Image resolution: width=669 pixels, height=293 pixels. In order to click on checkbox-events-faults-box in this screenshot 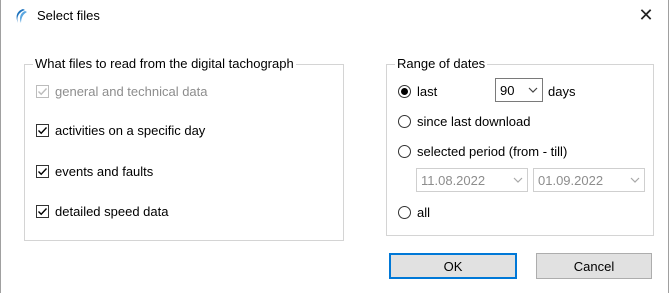, I will do `click(42, 171)`.